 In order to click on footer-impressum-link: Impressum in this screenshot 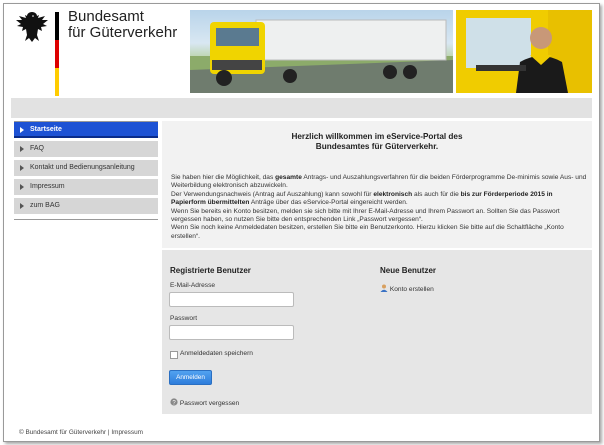, I will do `click(127, 432)`.